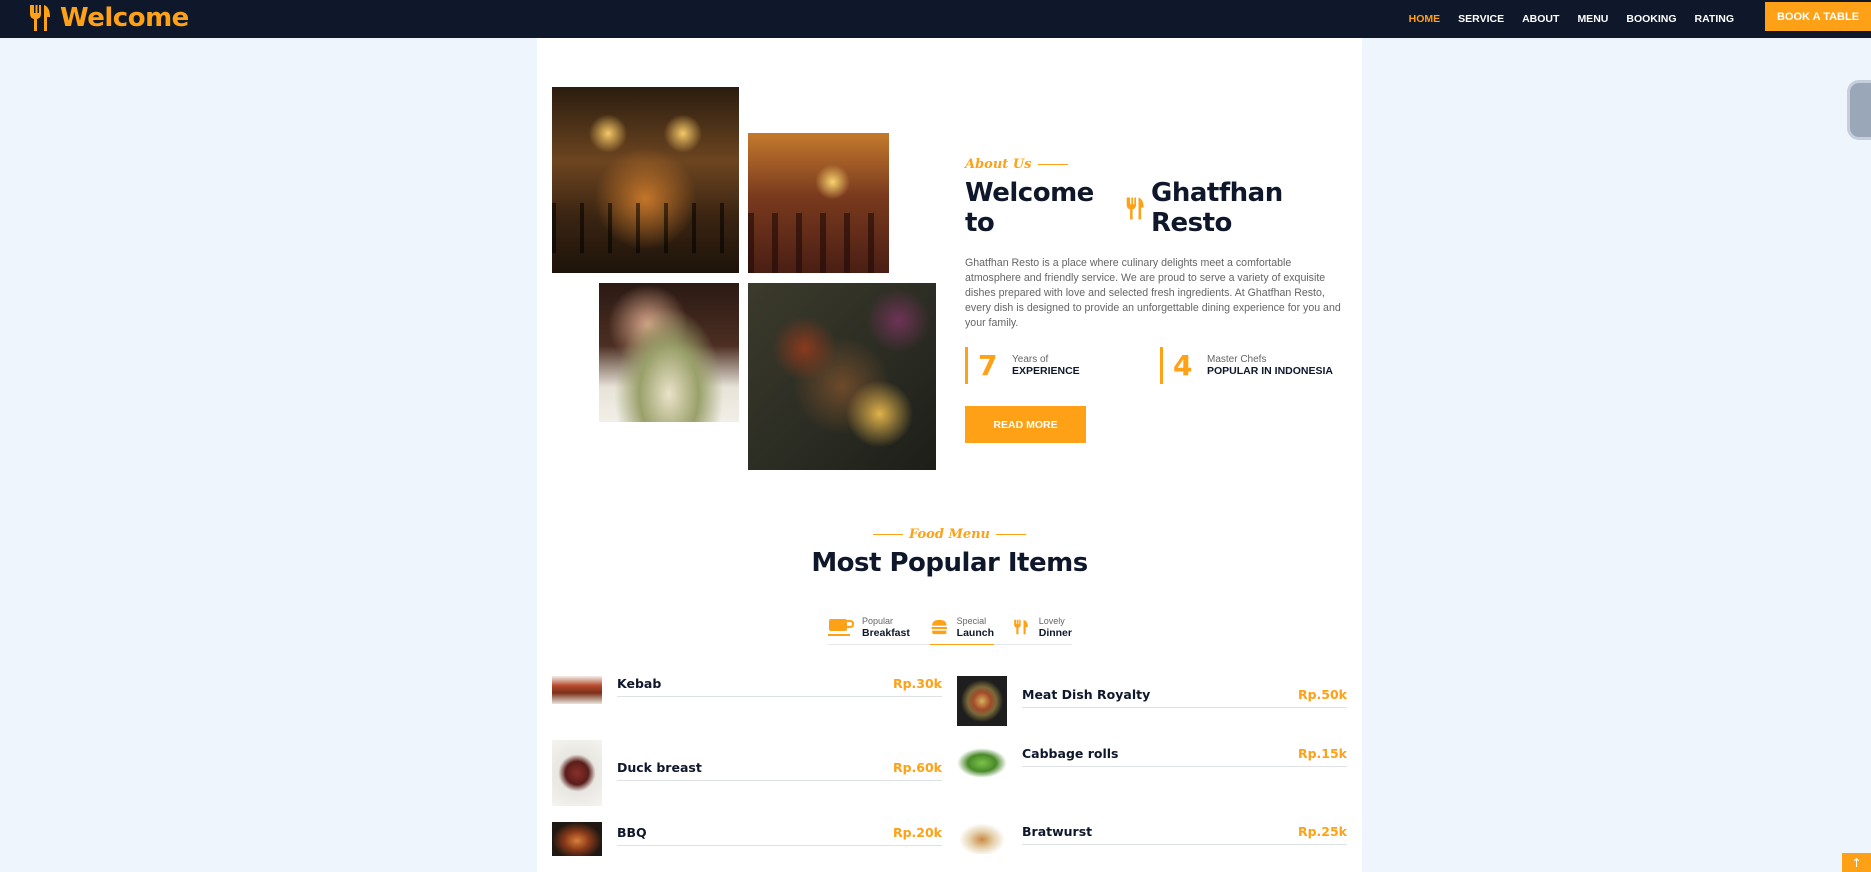 The width and height of the screenshot is (1871, 872). Describe the element at coordinates (818, 203) in the screenshot. I see `restaurant-dining-image` at that location.